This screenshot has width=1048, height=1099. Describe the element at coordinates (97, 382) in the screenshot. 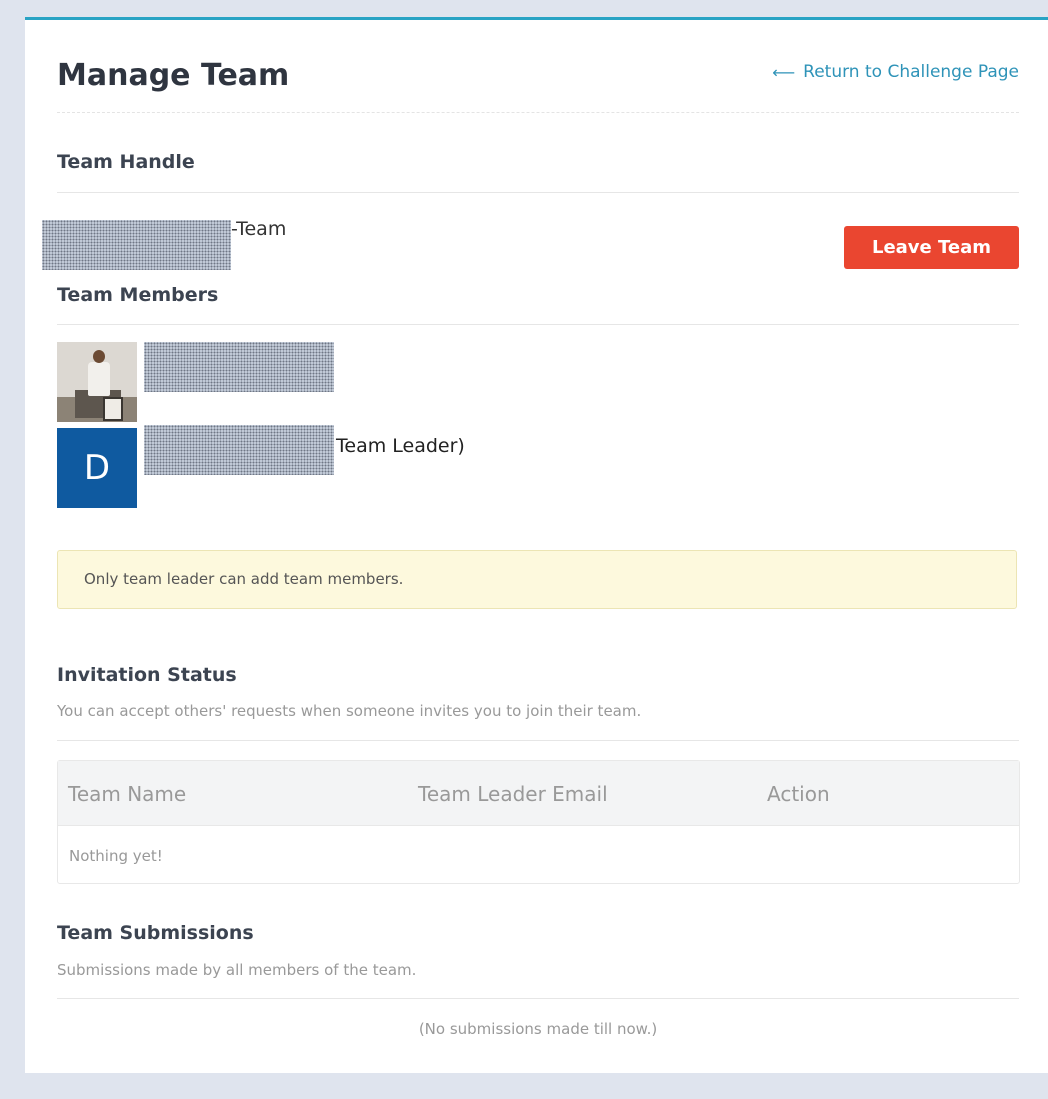

I see `member-photo-avatar` at that location.